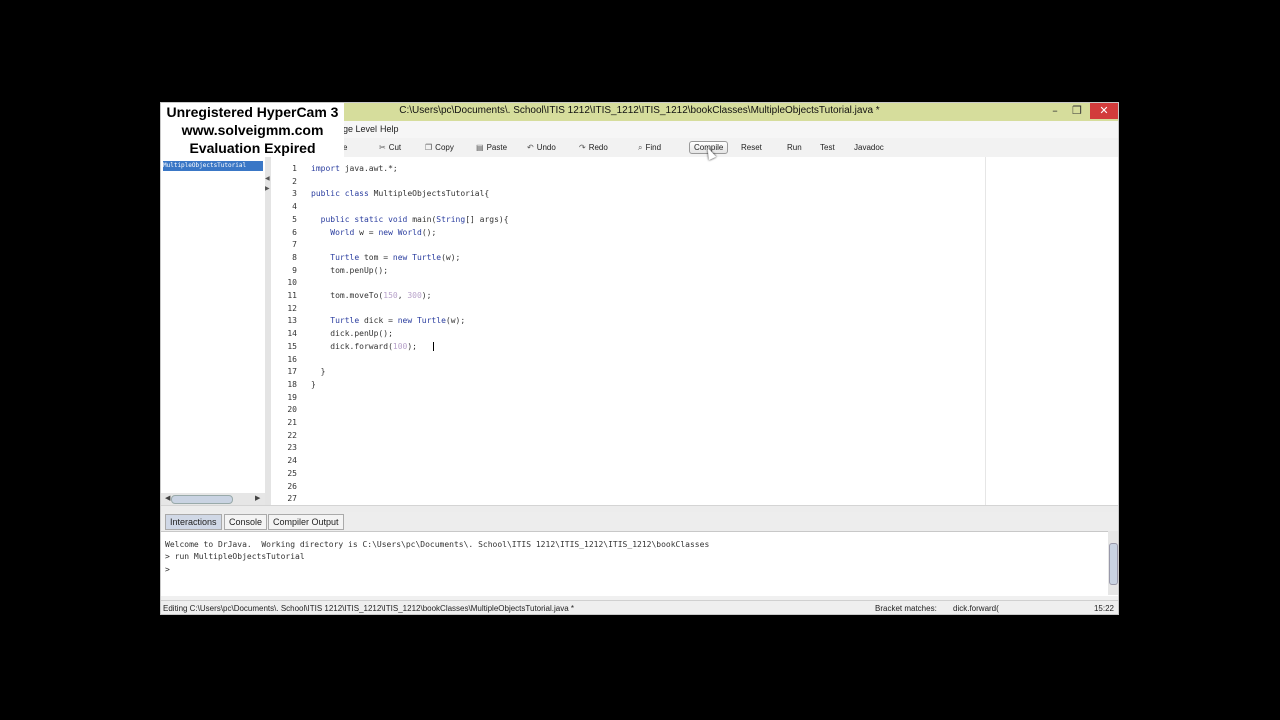 This screenshot has width=1280, height=720. What do you see at coordinates (598, 147) in the screenshot?
I see `redo-label: Redo` at bounding box center [598, 147].